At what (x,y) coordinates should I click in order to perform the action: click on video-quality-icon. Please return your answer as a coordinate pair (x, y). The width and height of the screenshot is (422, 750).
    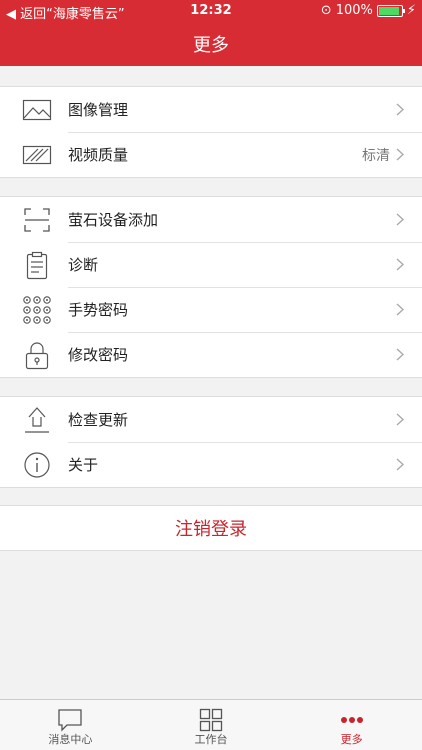
    Looking at the image, I should click on (37, 155).